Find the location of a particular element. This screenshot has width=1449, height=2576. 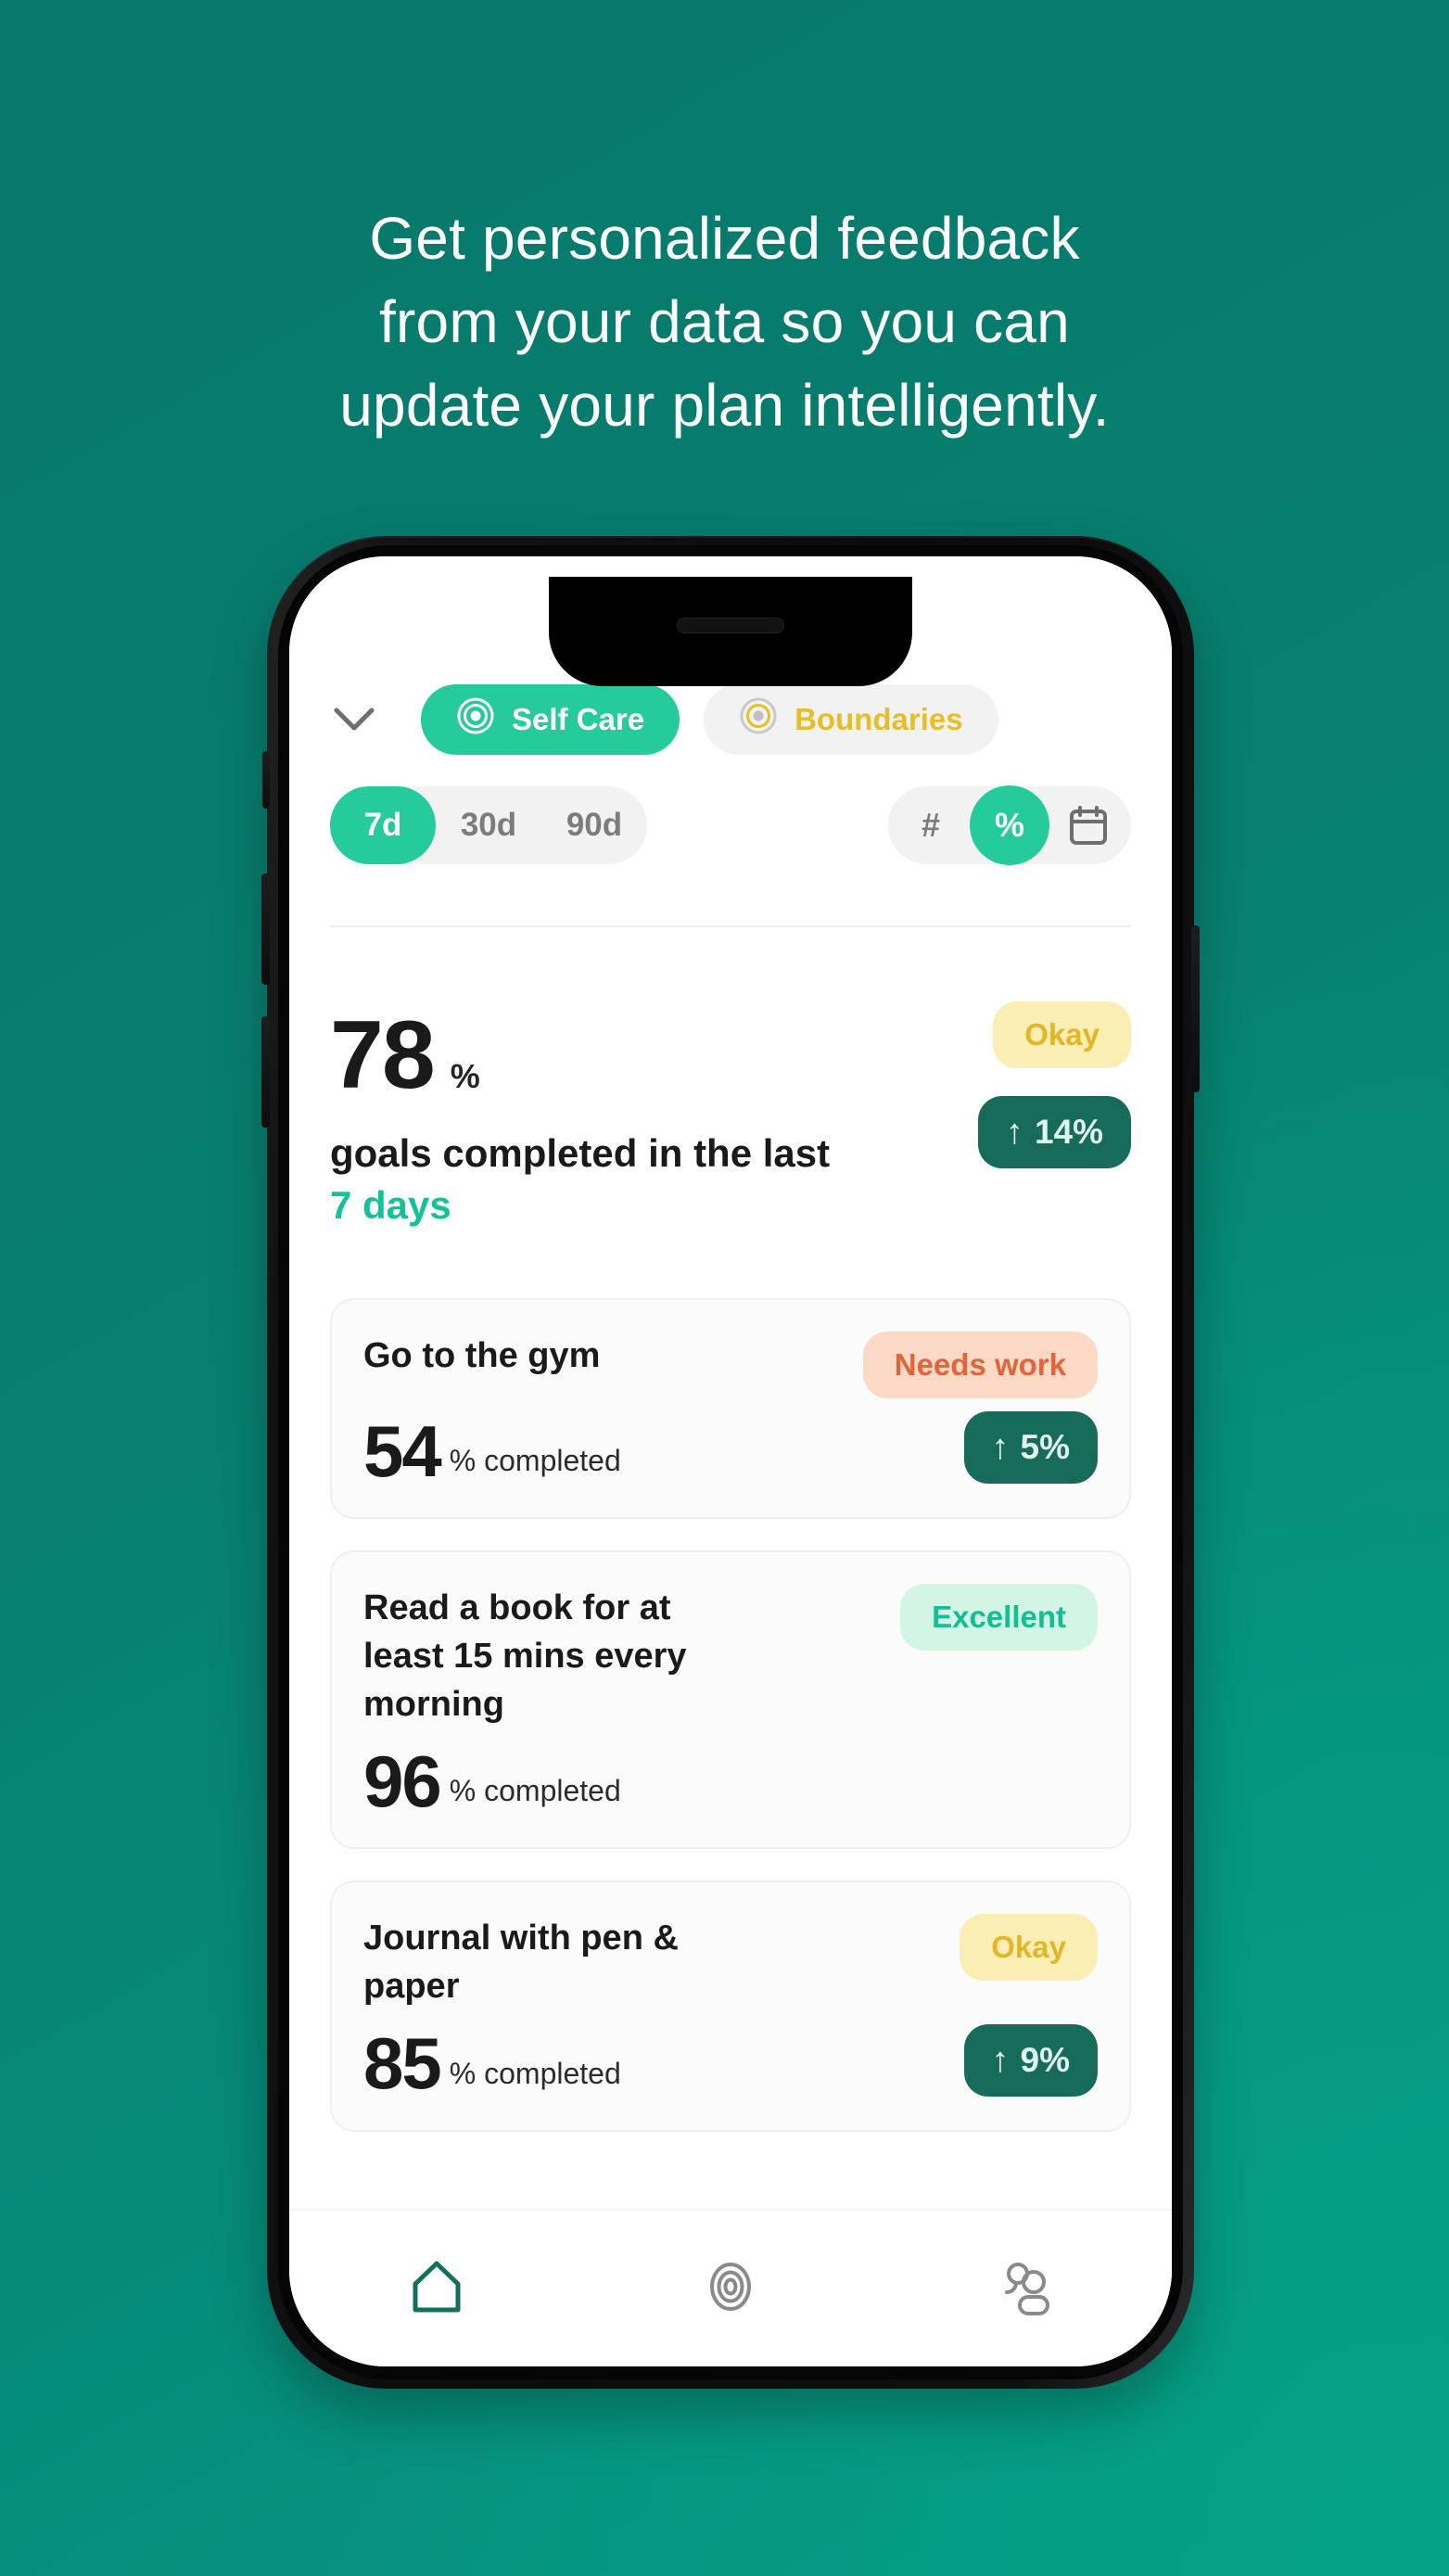

people-icon is located at coordinates (1024, 2289).